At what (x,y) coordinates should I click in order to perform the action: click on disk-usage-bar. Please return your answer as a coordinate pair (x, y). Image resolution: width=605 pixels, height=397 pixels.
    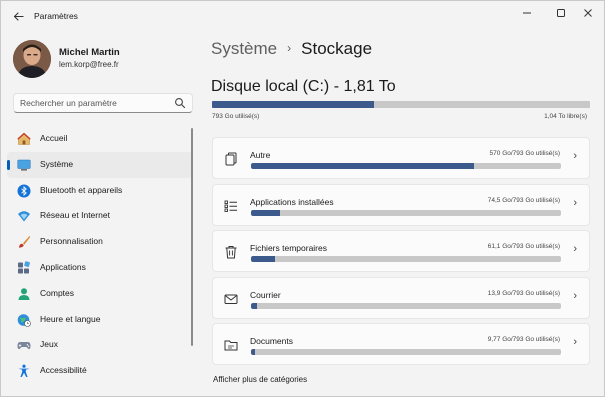
    Looking at the image, I should click on (401, 104).